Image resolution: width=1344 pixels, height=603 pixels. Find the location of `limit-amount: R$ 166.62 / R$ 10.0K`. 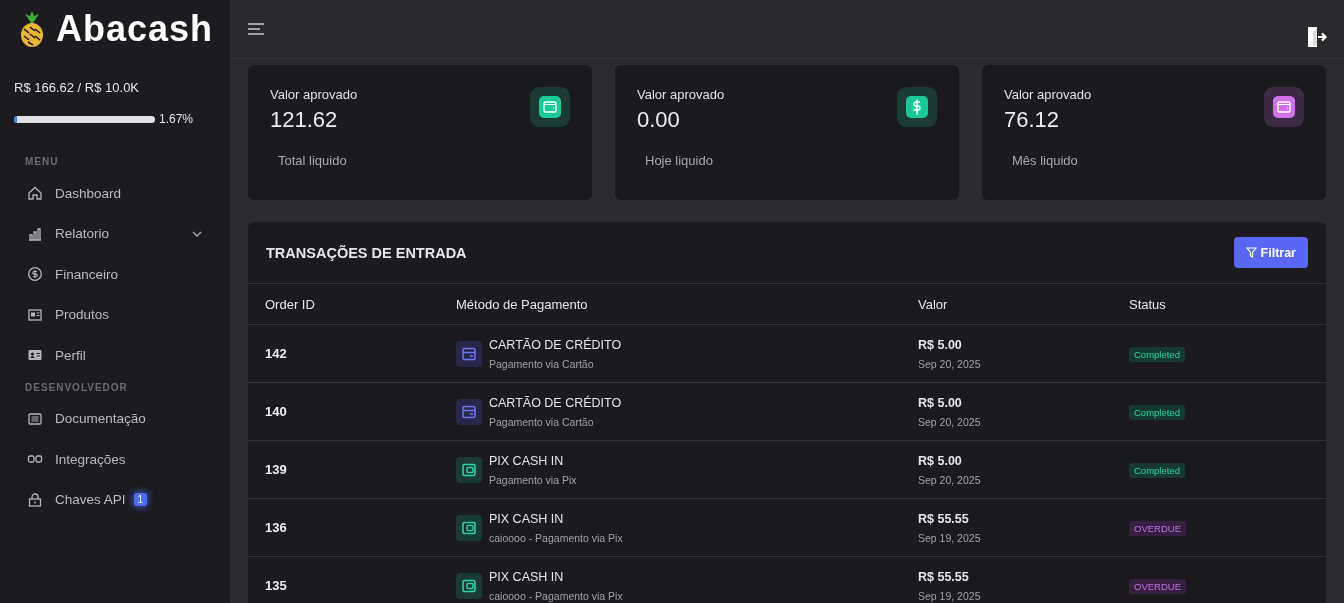

limit-amount: R$ 166.62 / R$ 10.0K is located at coordinates (77, 87).